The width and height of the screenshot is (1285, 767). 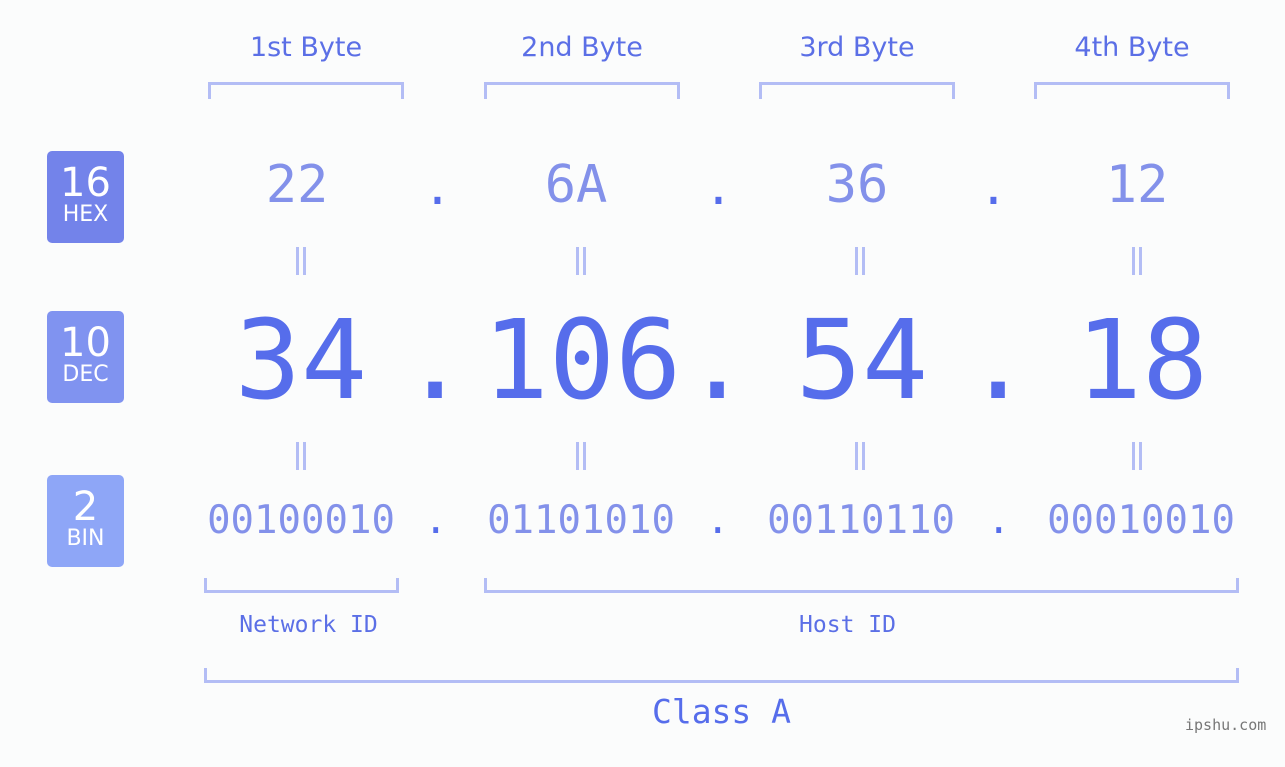 What do you see at coordinates (306, 47) in the screenshot?
I see `byte-header-1: 1st Byte` at bounding box center [306, 47].